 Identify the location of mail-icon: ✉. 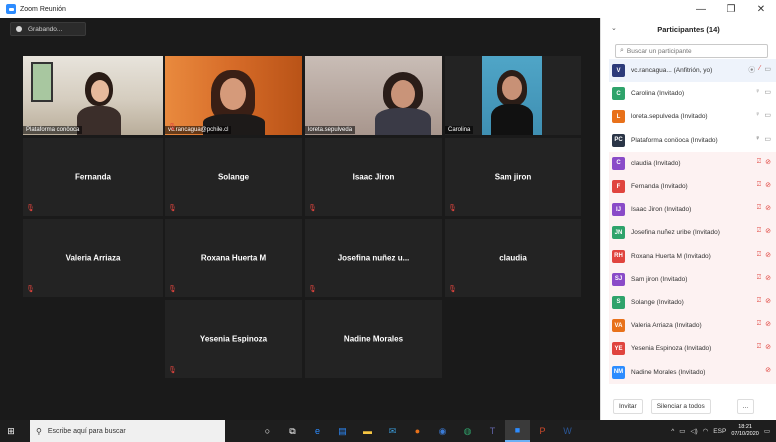
(392, 431).